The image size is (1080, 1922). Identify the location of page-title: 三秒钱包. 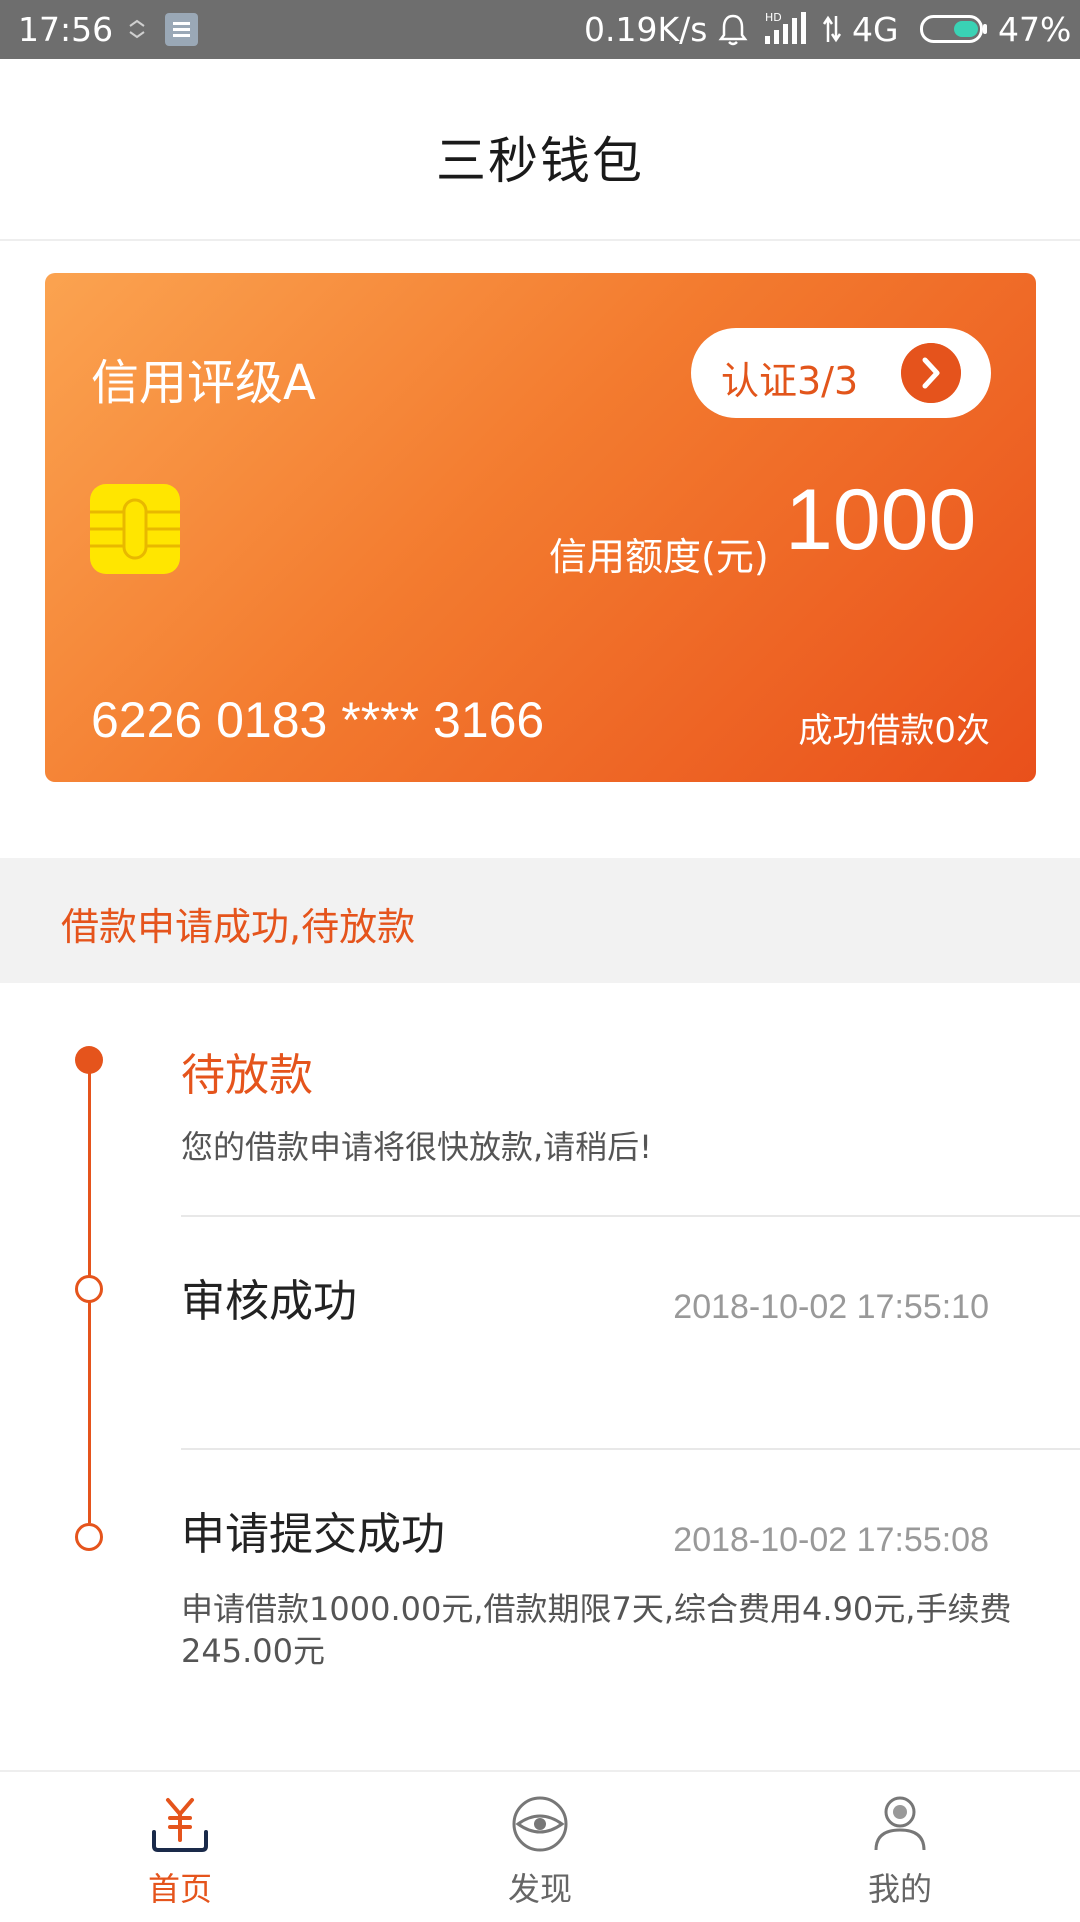
(540, 161).